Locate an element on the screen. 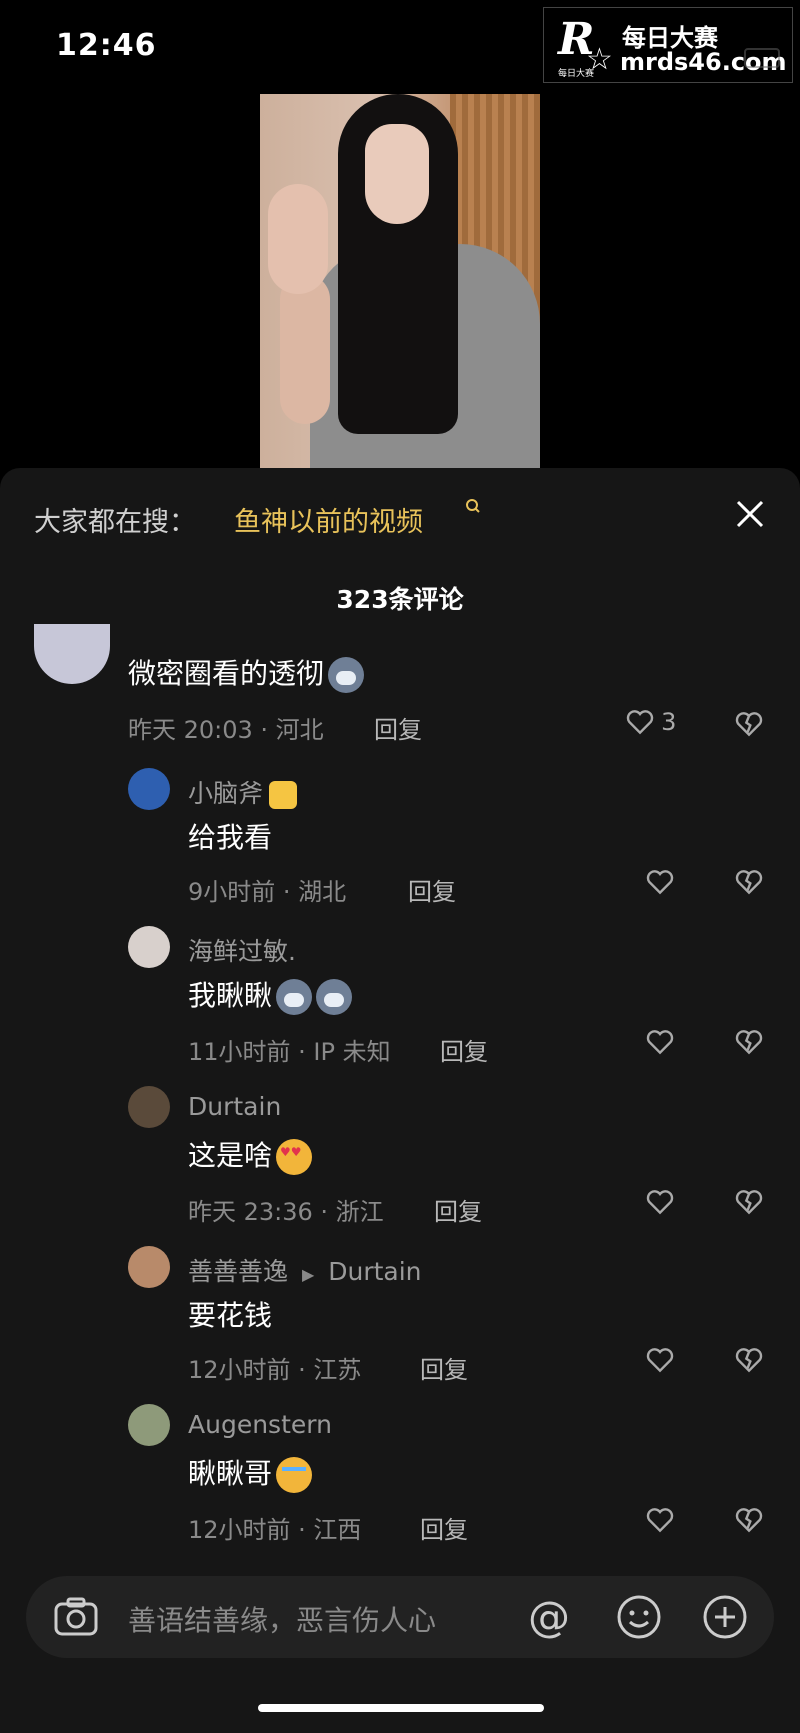 Image resolution: width=800 pixels, height=1733 pixels. comment-author: 善善善逸 ▶ Durtain is located at coordinates (305, 1270).